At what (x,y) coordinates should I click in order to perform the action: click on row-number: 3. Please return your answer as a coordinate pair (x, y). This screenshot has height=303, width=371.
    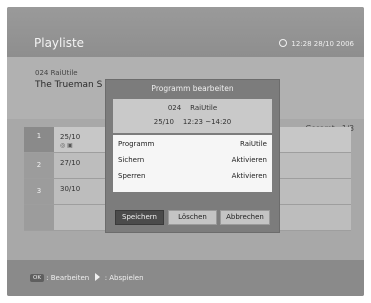
    Looking at the image, I should click on (39, 191).